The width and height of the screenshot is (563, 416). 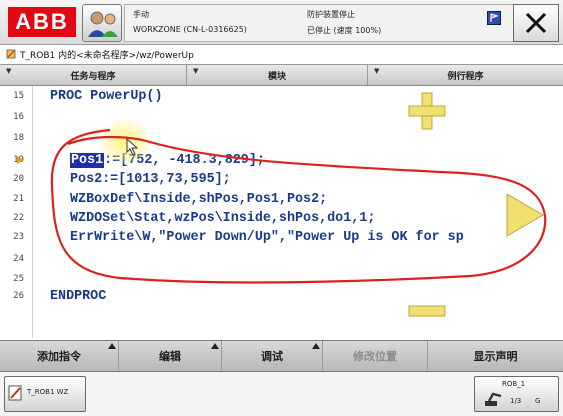 What do you see at coordinates (538, 401) in the screenshot?
I see `robot-value-2: G` at bounding box center [538, 401].